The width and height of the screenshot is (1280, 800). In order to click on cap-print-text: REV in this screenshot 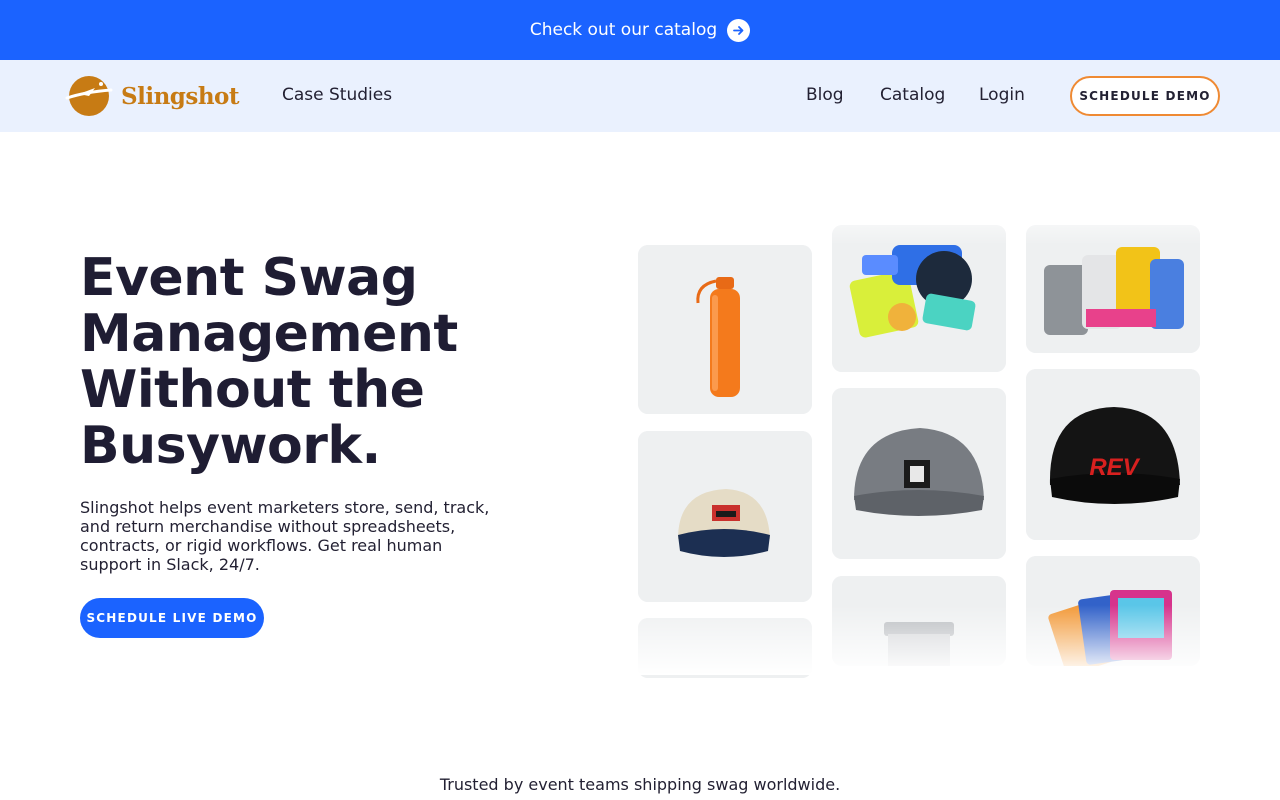, I will do `click(1114, 467)`.